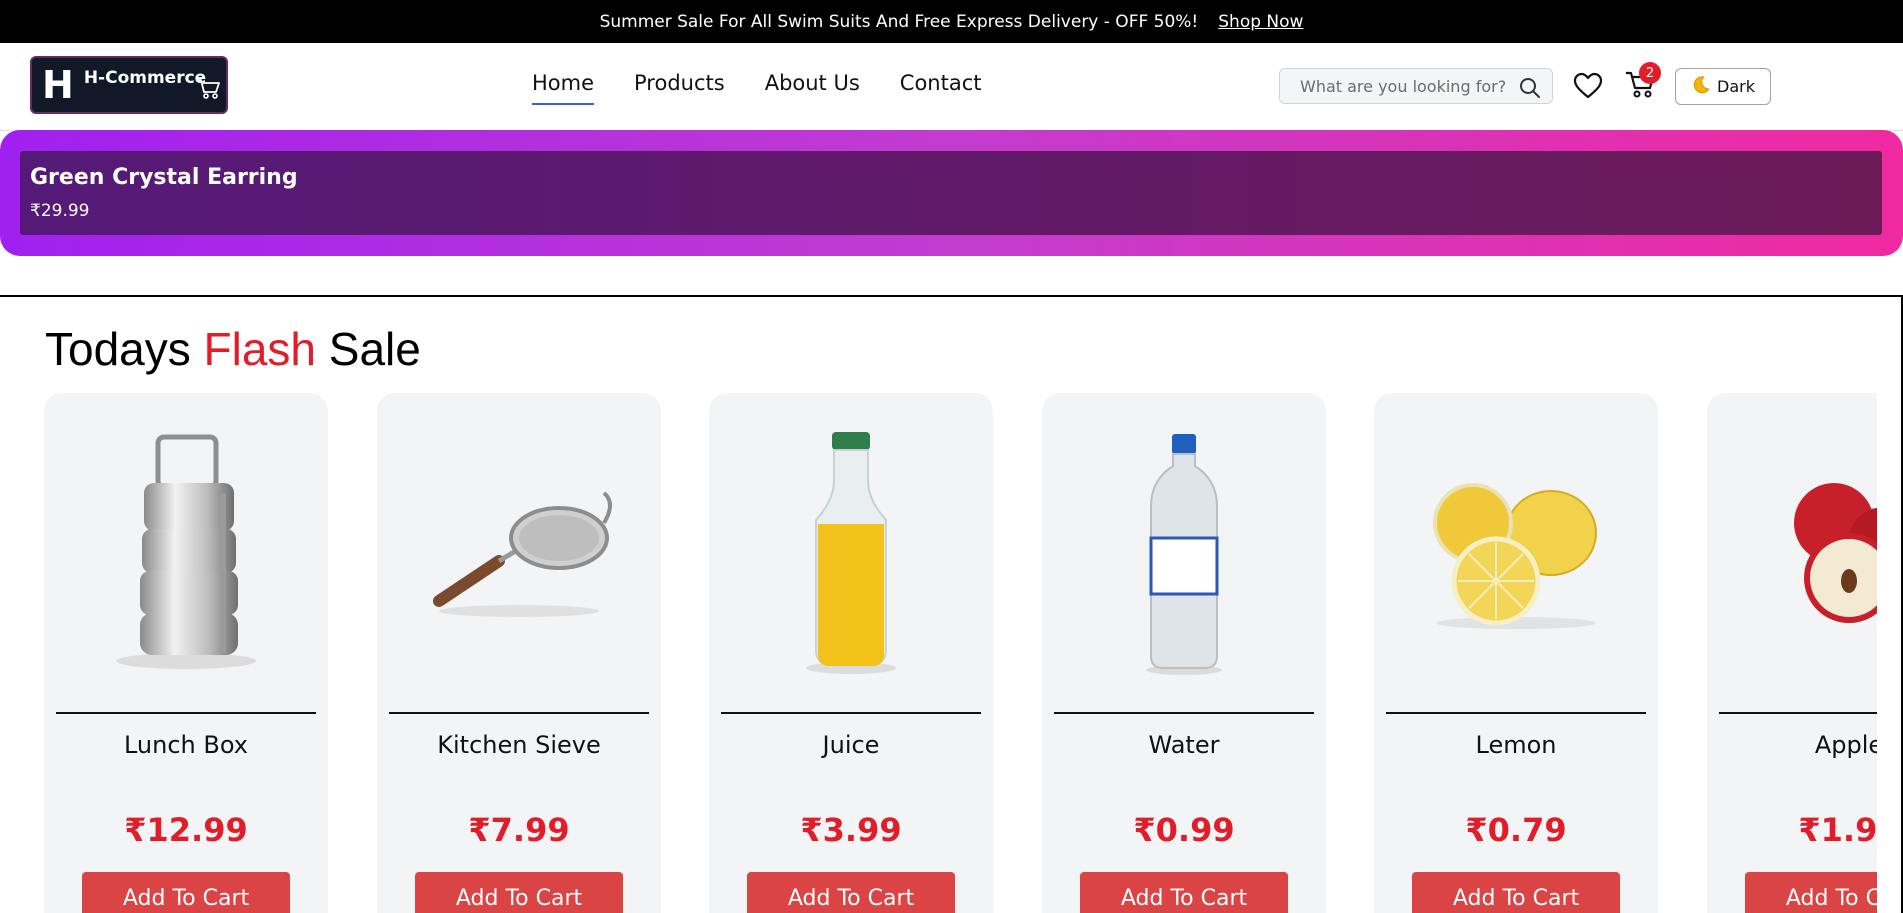 The height and width of the screenshot is (913, 1903). What do you see at coordinates (1792, 553) in the screenshot?
I see `apple-icon` at bounding box center [1792, 553].